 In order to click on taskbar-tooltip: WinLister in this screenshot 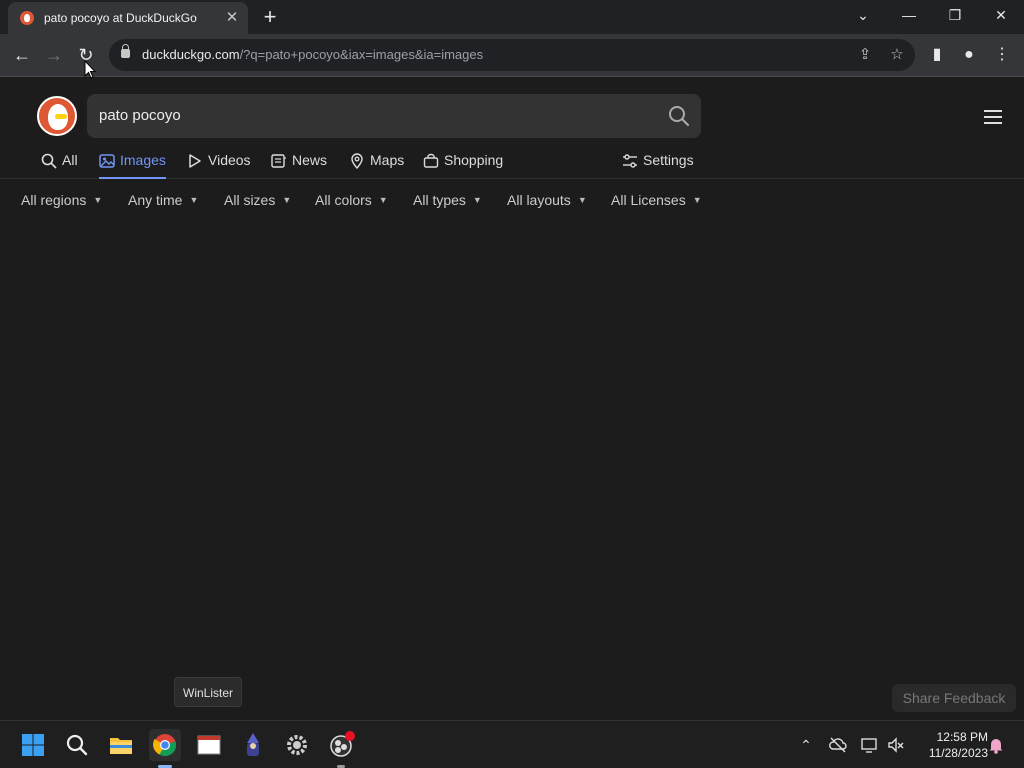, I will do `click(208, 692)`.